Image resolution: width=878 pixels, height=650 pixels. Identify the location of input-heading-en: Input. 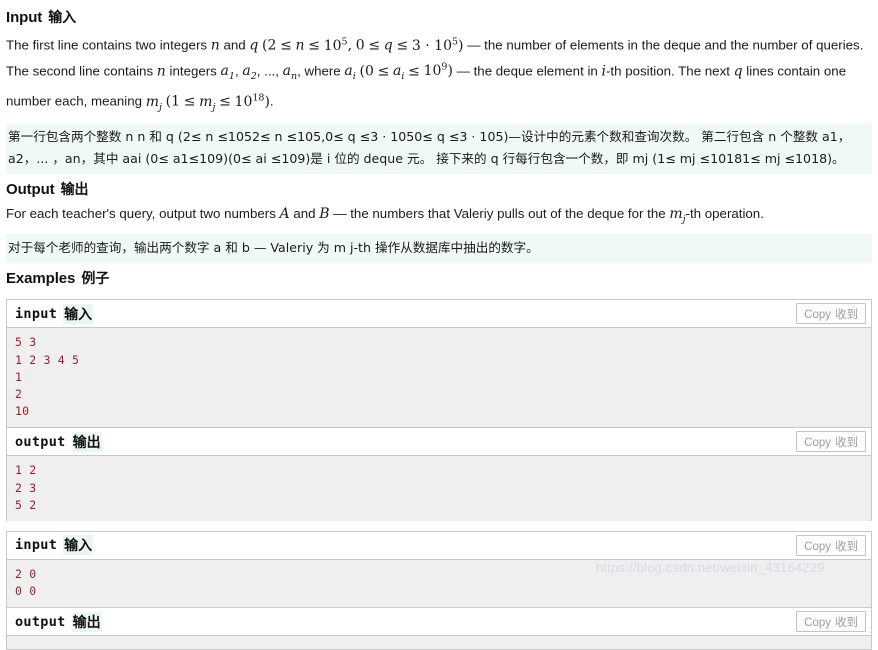
(24, 17).